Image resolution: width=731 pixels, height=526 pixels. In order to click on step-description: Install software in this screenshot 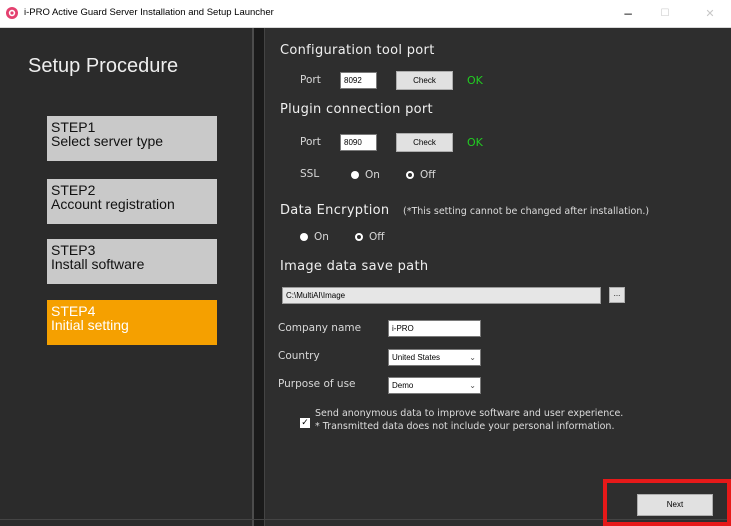, I will do `click(98, 264)`.